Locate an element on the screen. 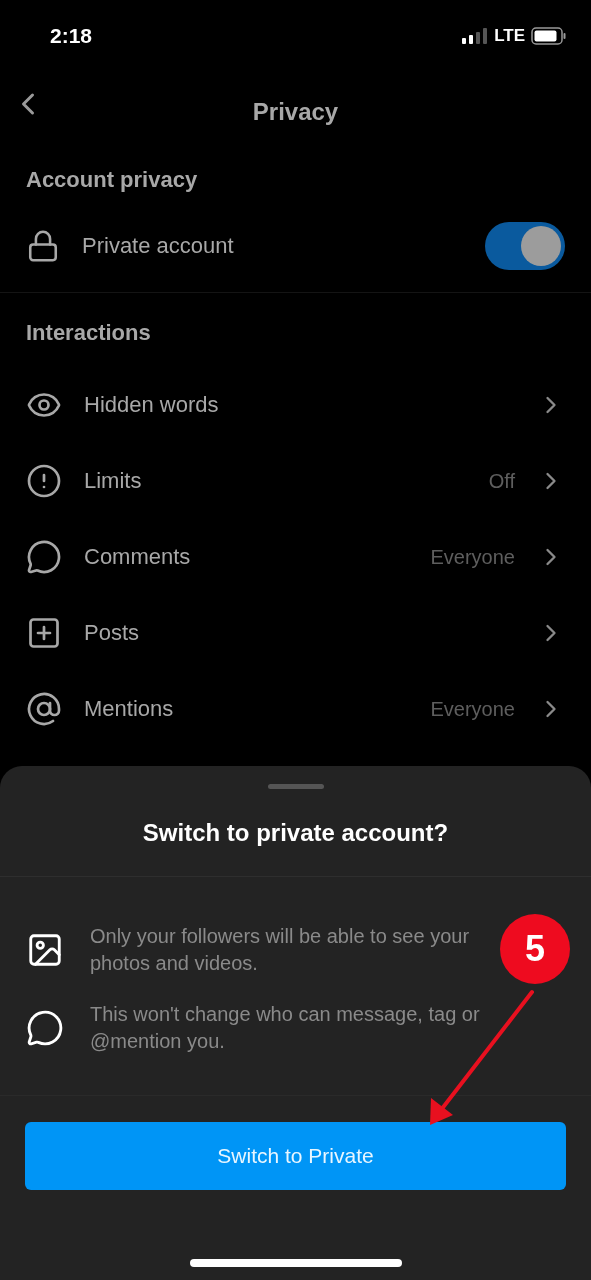 The width and height of the screenshot is (591, 1280). alert-icon is located at coordinates (44, 481).